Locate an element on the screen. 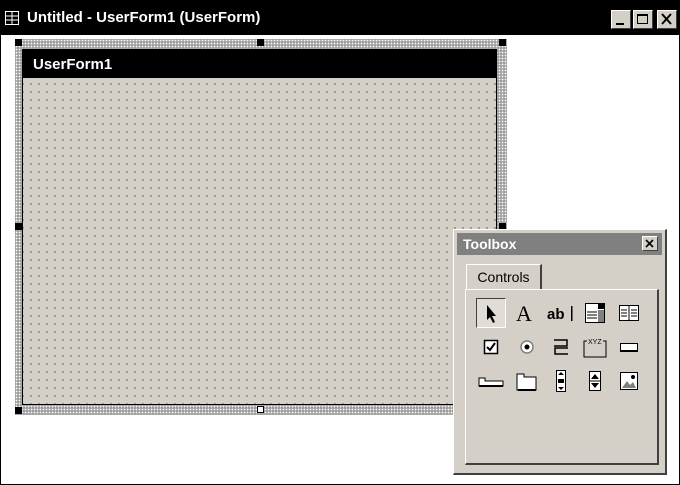  frame-icon: XYZ is located at coordinates (595, 347).